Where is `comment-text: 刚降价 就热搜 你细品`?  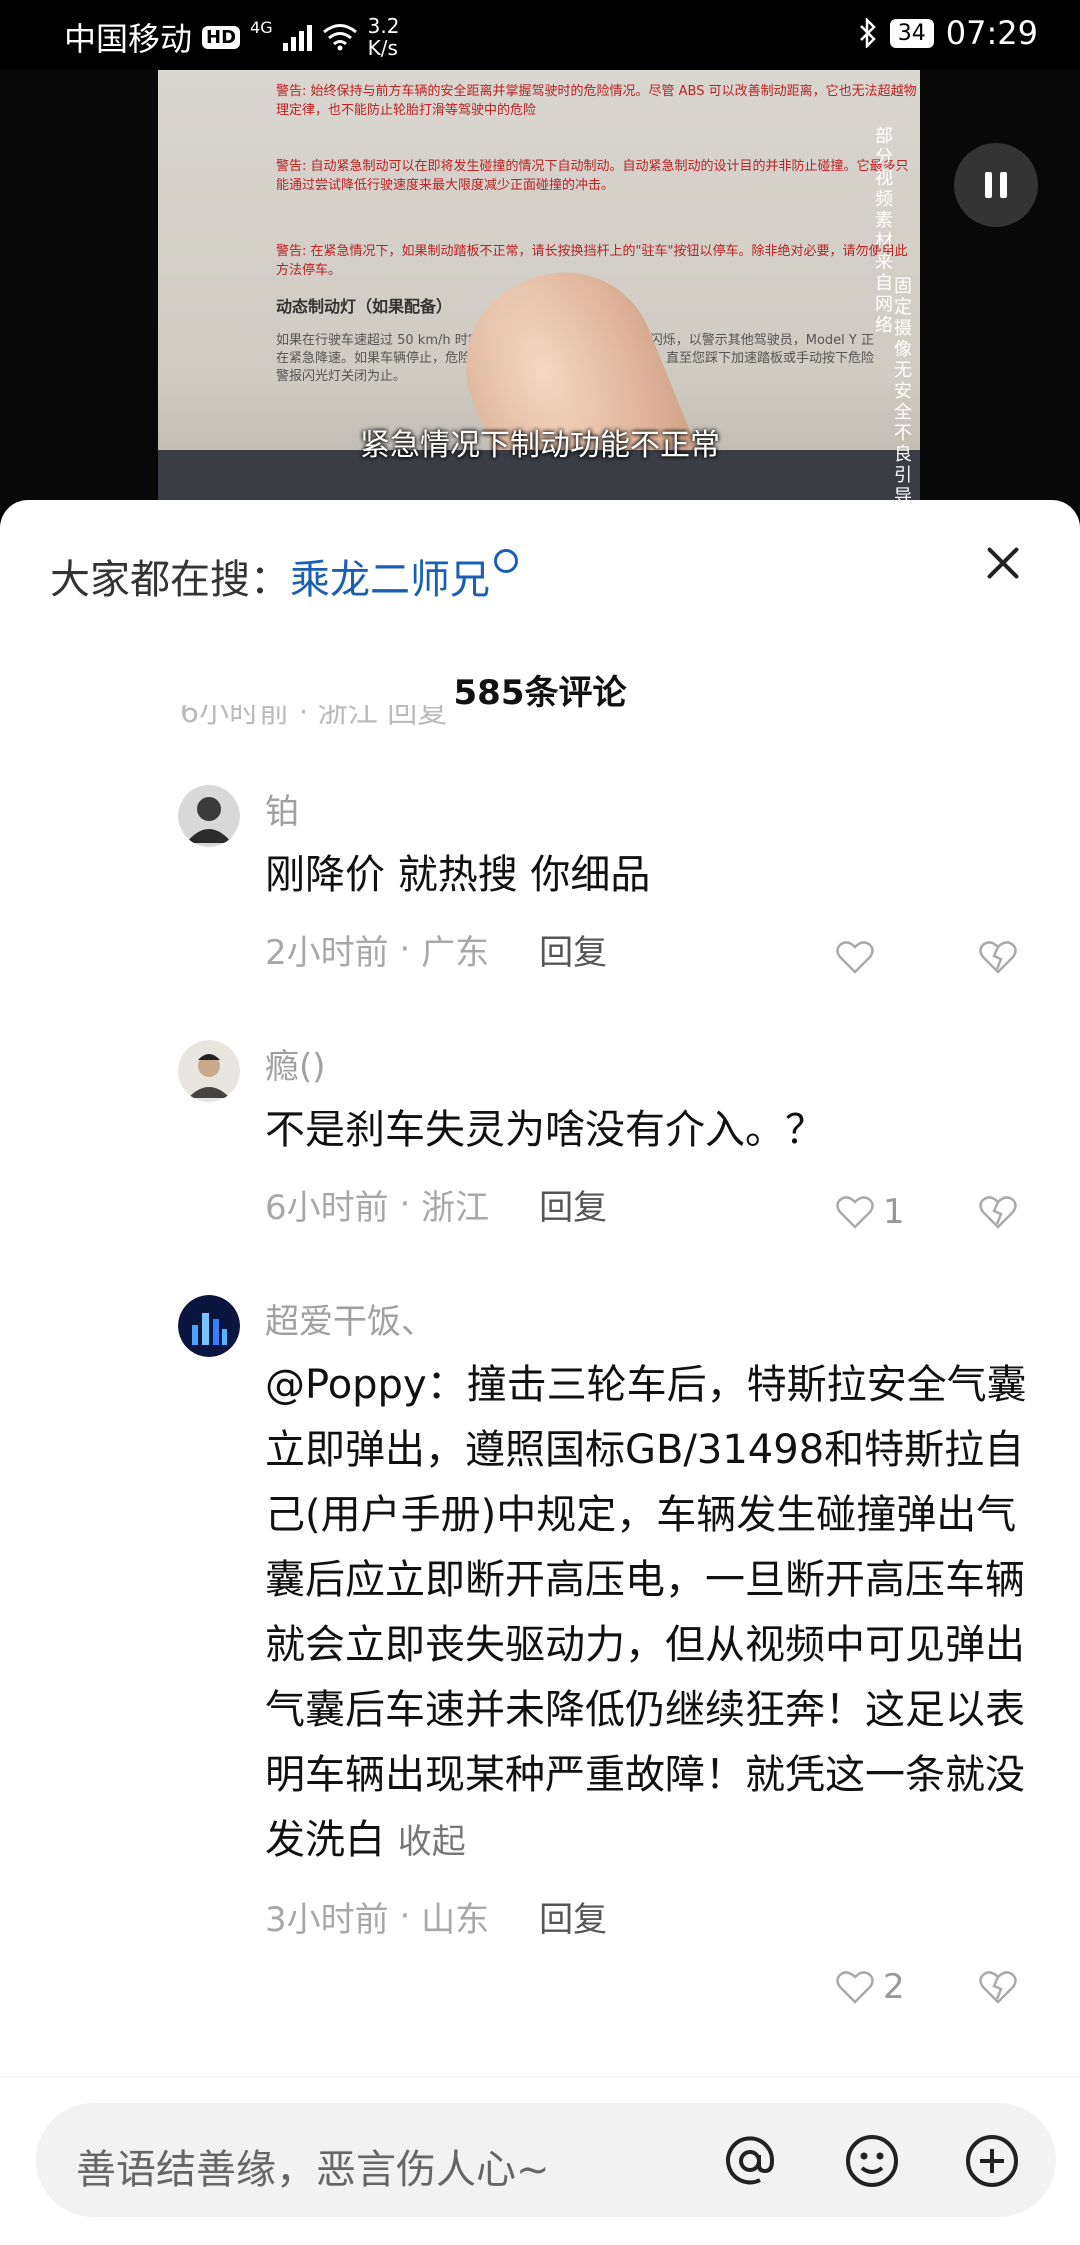
comment-text: 刚降价 就热搜 你细品 is located at coordinates (458, 875).